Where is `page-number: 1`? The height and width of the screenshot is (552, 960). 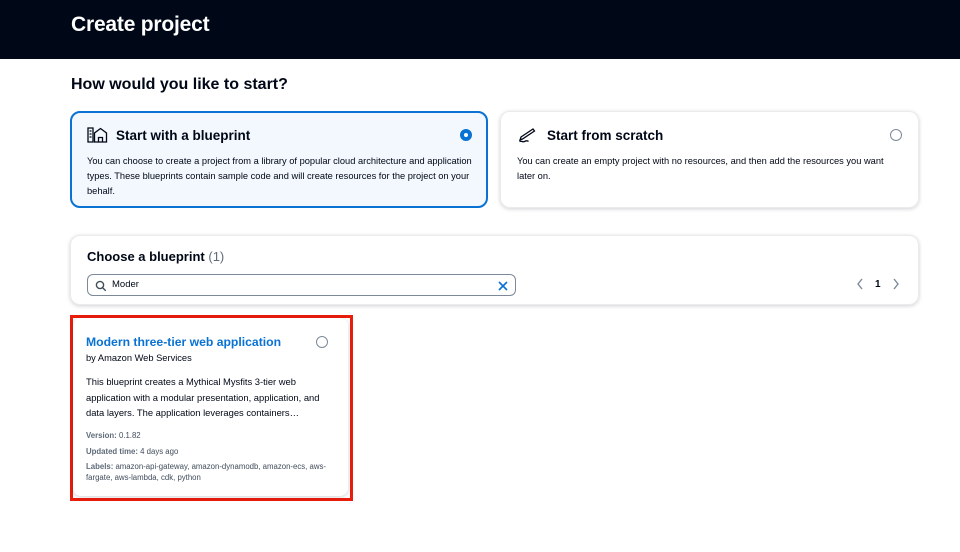 page-number: 1 is located at coordinates (878, 284).